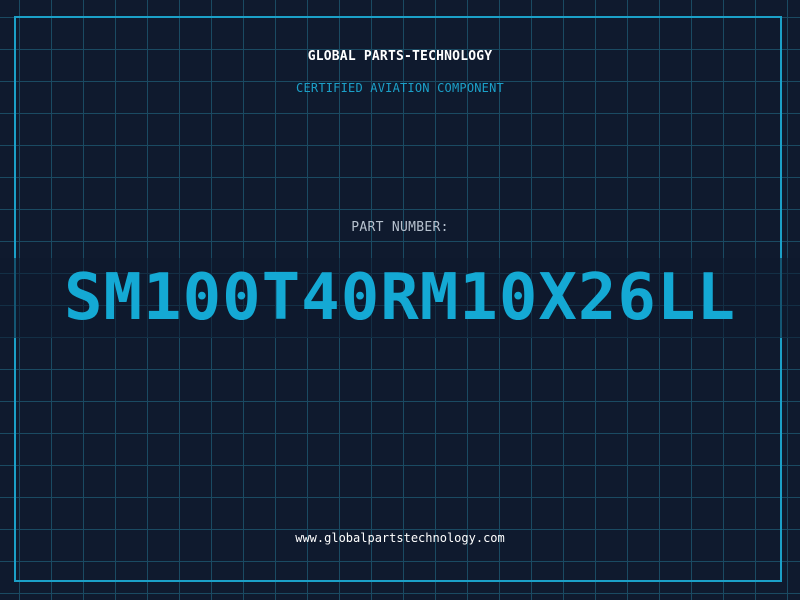 This screenshot has width=800, height=600. What do you see at coordinates (400, 88) in the screenshot?
I see `certification-subtitle: CERTIFIED AVIATION COMPONENT` at bounding box center [400, 88].